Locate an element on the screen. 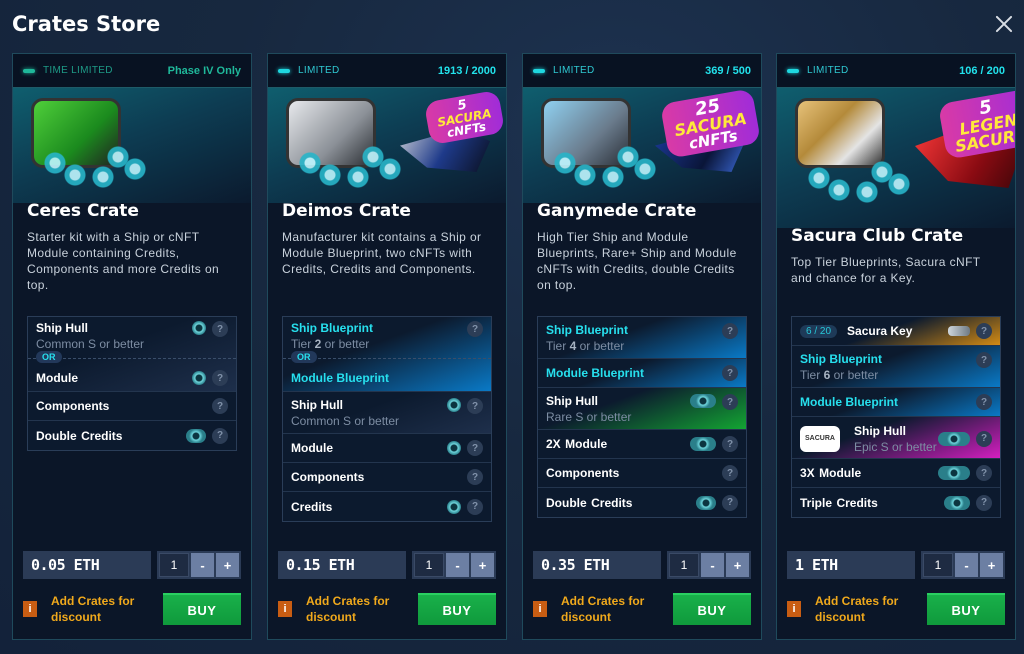 This screenshot has height=654, width=1024. price-display: 0.35 ETH is located at coordinates (597, 565).